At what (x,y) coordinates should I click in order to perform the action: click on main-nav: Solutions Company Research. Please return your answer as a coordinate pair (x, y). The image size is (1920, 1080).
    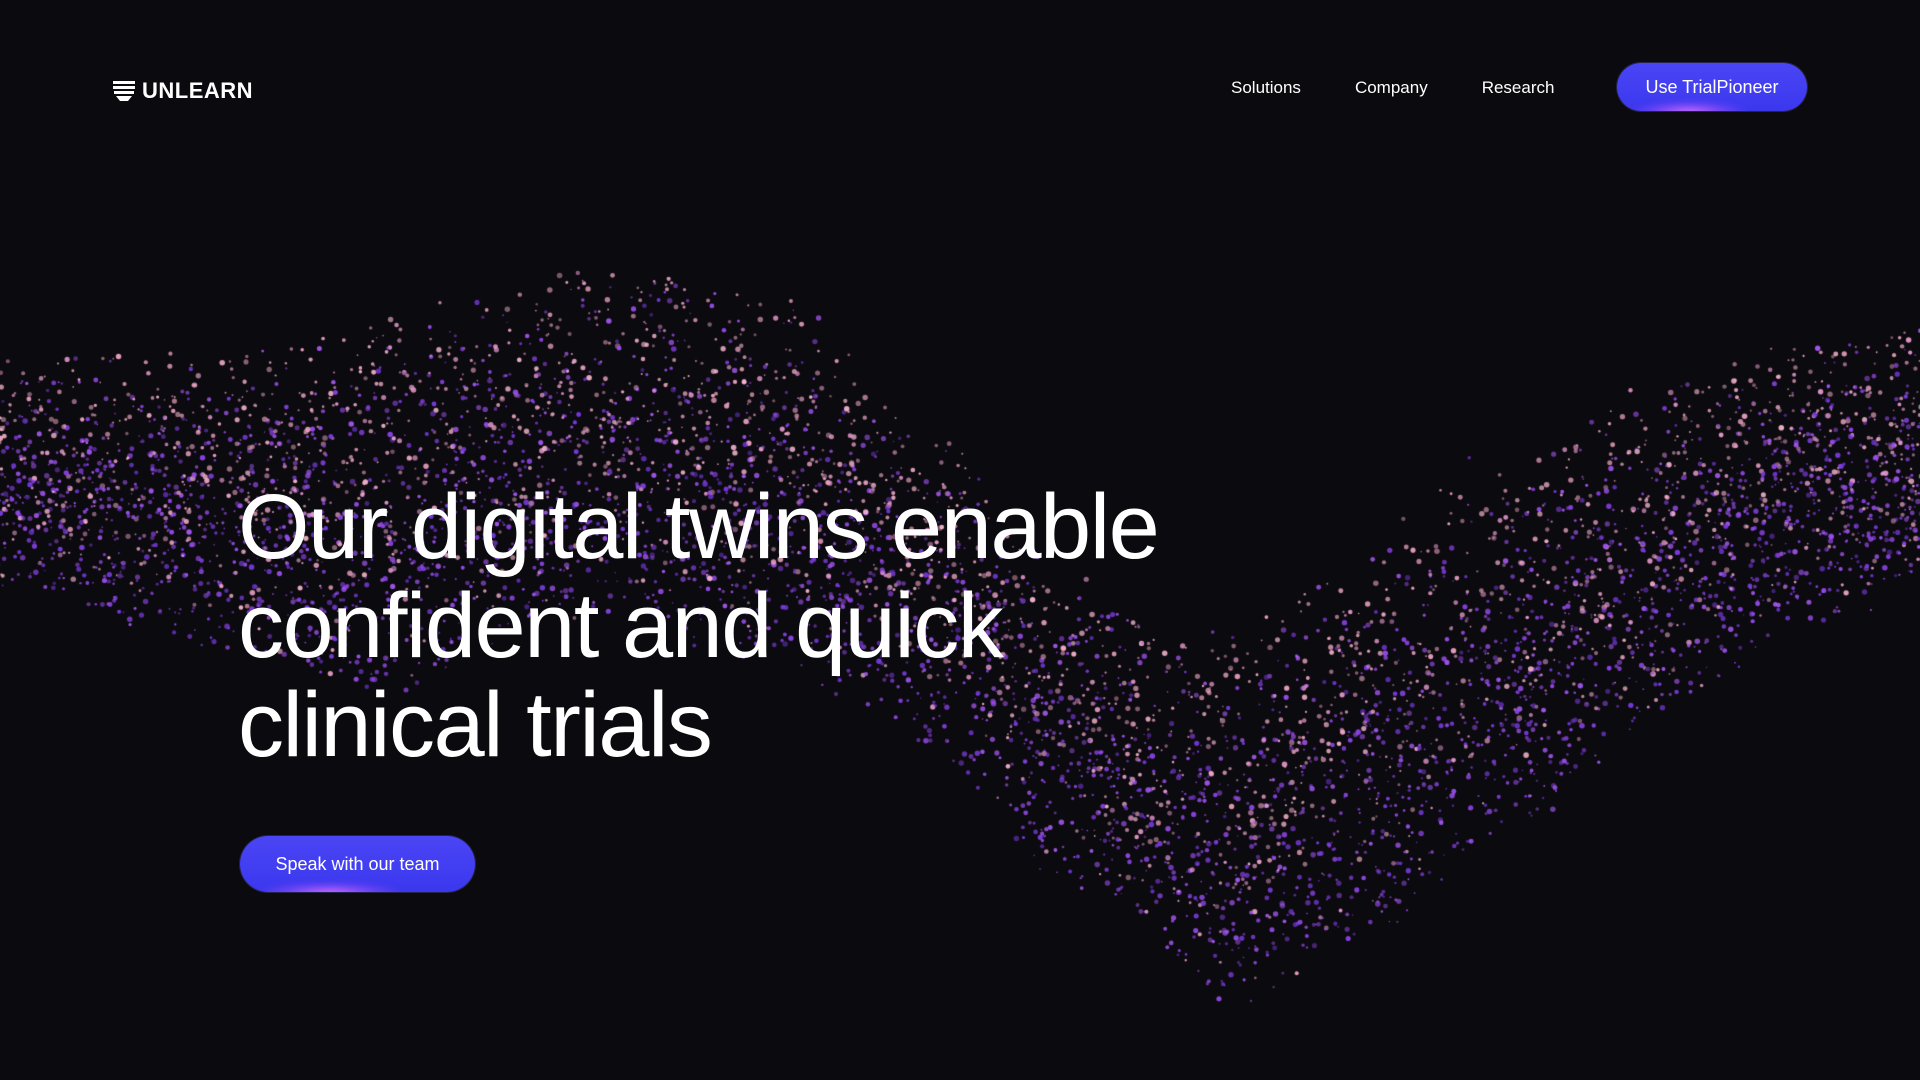
    Looking at the image, I should click on (1392, 88).